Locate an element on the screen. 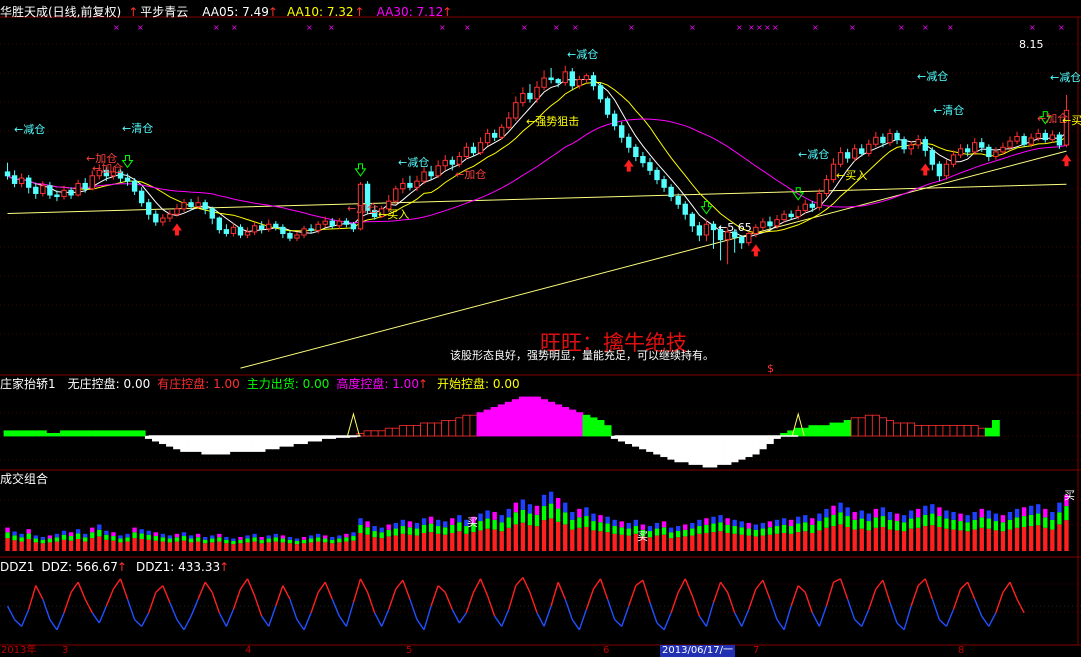  ind2-name: 成交组合 is located at coordinates (24, 479).